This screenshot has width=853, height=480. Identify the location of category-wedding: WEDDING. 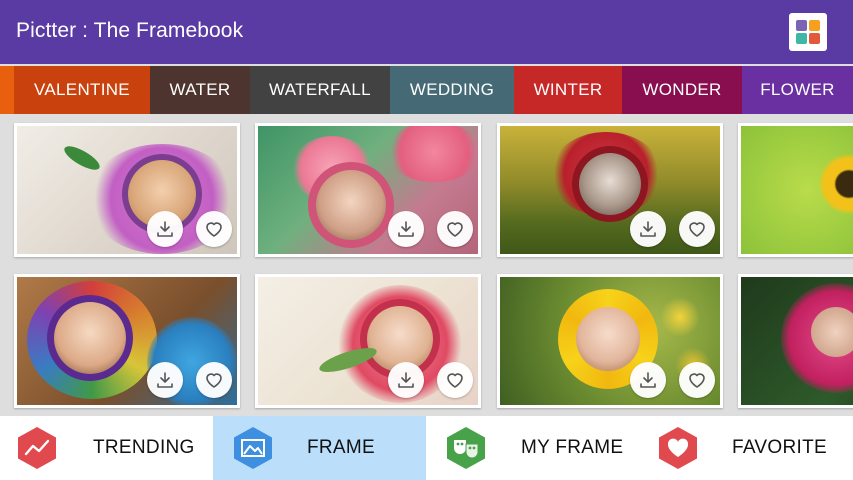
(452, 90).